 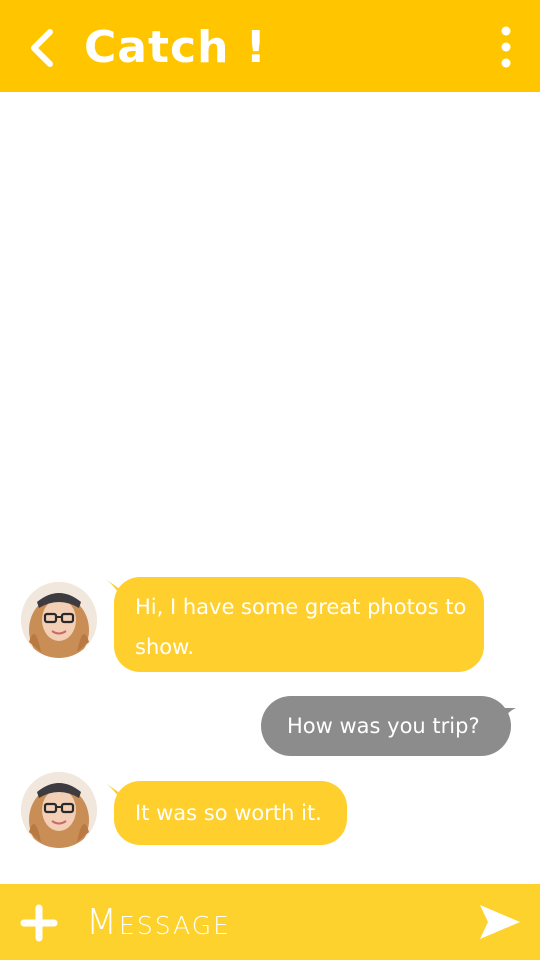 I want to click on add-attachment-button, so click(x=39, y=923).